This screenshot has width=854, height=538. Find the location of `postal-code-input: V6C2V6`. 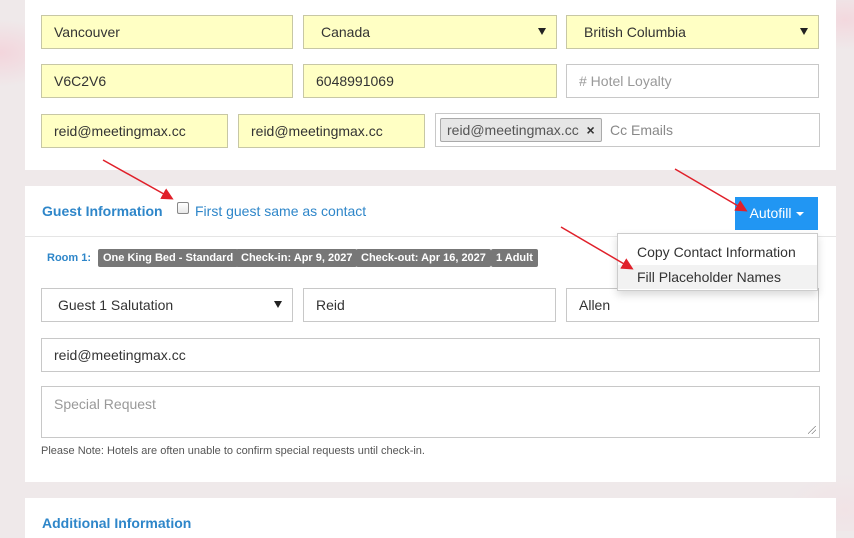

postal-code-input: V6C2V6 is located at coordinates (167, 81).